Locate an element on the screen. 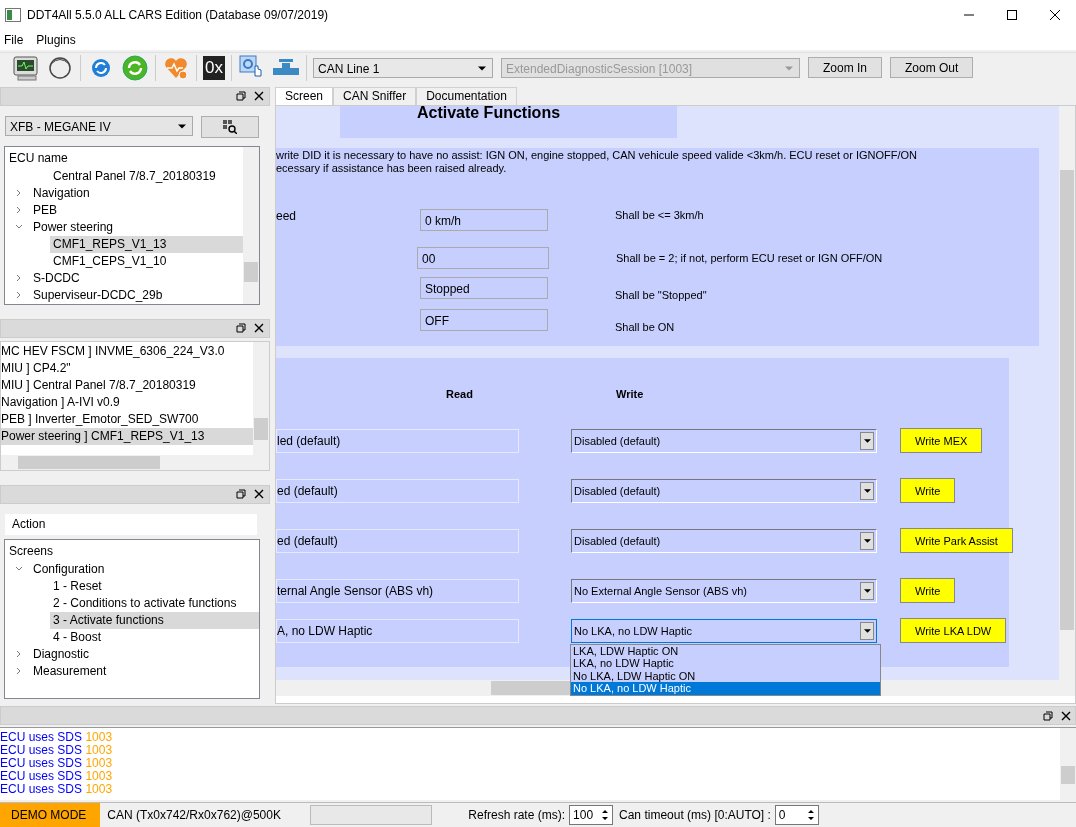 The image size is (1076, 827). value-field: 00 is located at coordinates (483, 257).